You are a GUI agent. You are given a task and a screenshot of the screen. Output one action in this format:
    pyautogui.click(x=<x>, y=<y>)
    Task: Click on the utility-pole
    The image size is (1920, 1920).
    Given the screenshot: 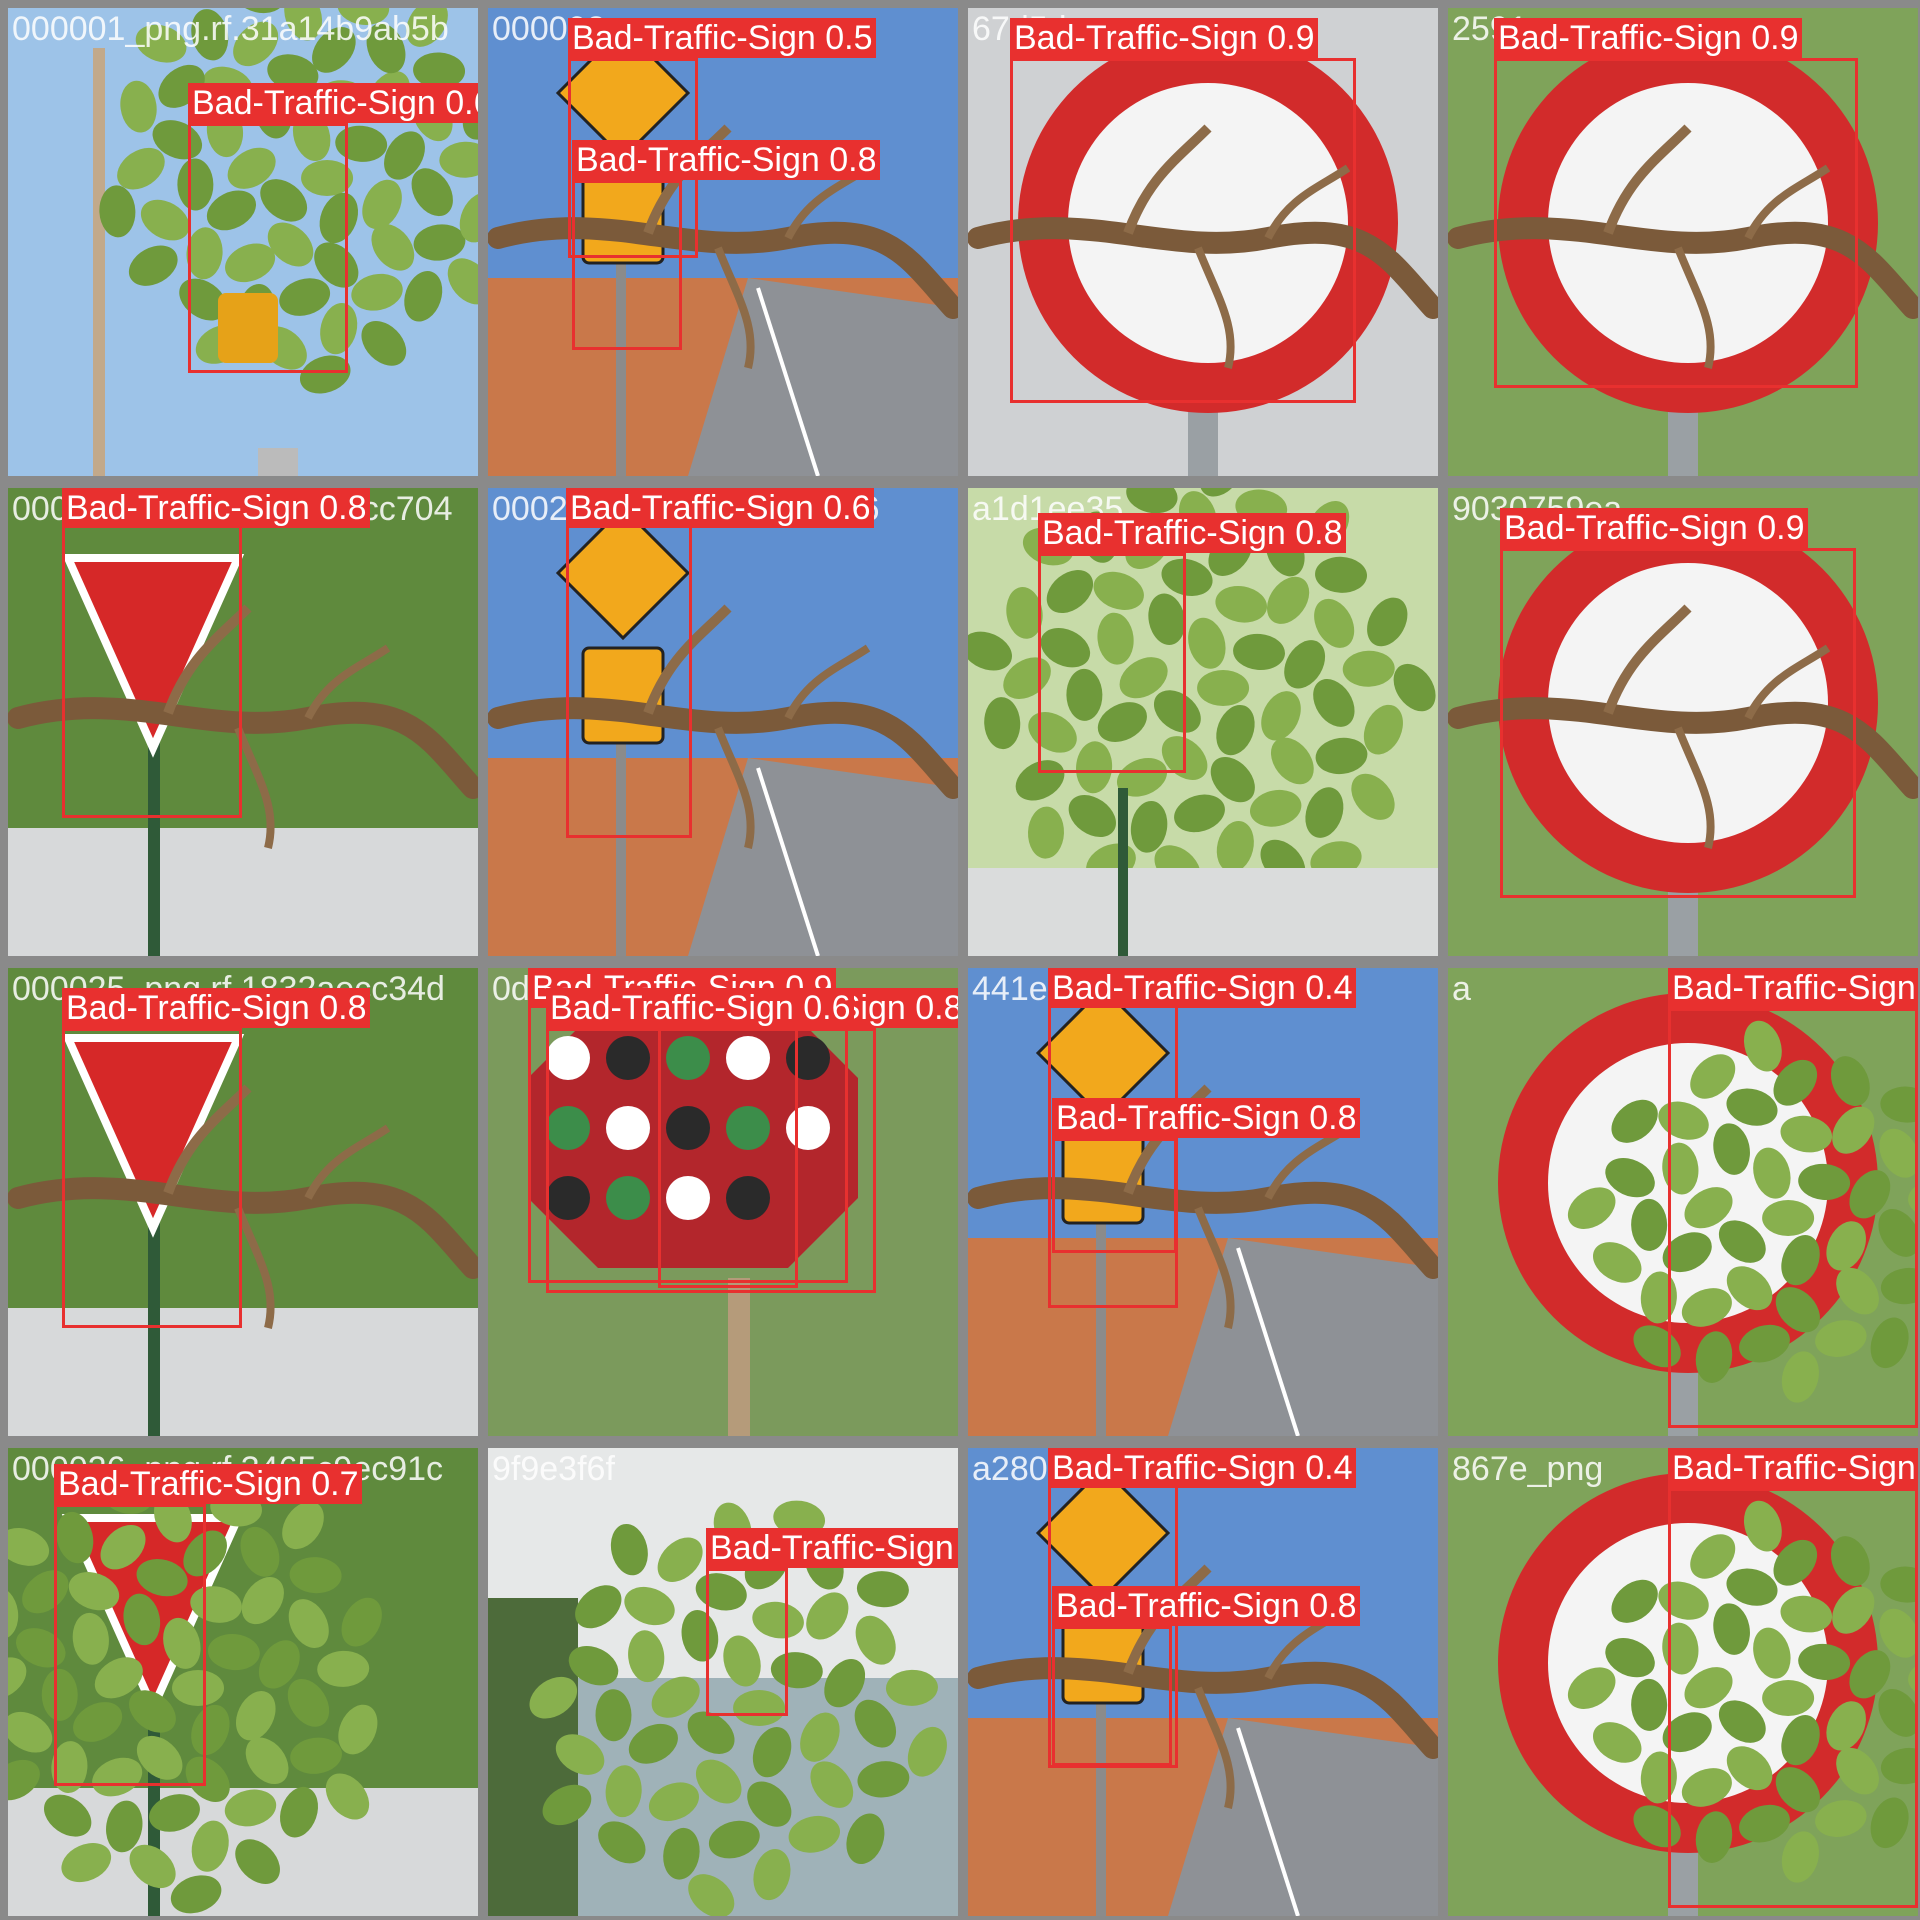 What is the action you would take?
    pyautogui.click(x=99, y=262)
    